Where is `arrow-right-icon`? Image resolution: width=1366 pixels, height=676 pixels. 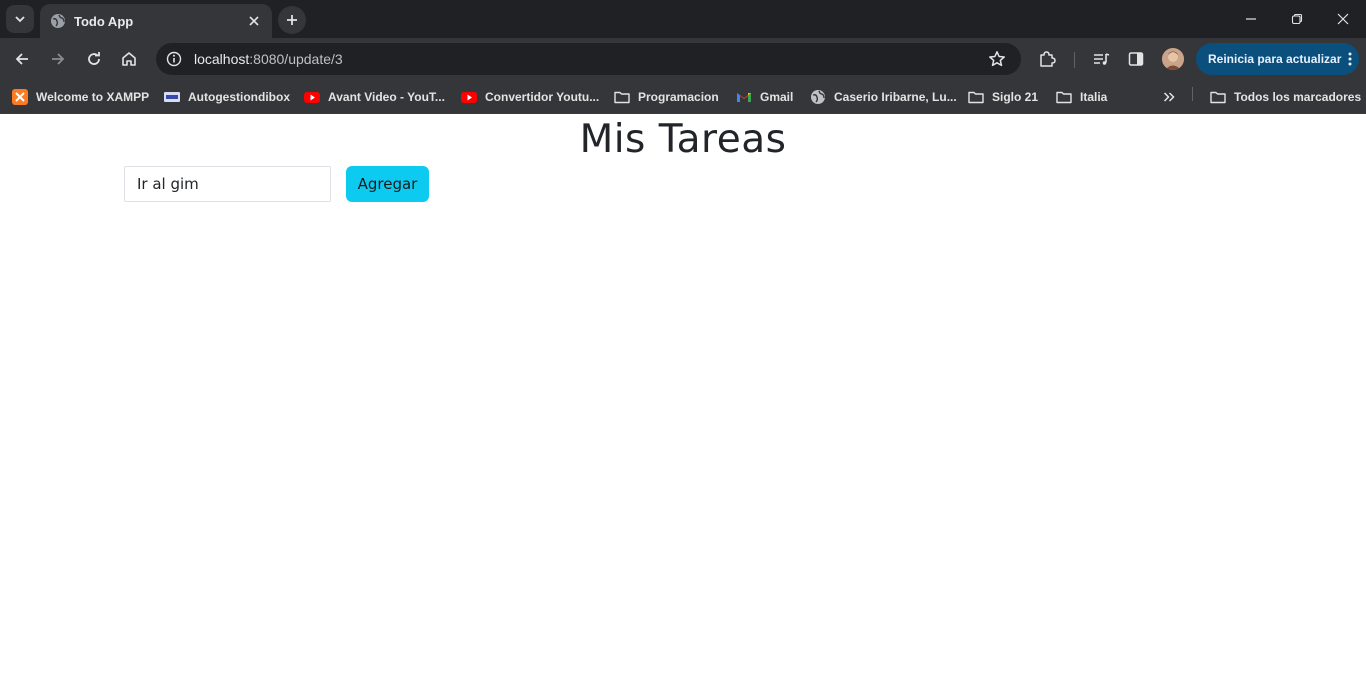 arrow-right-icon is located at coordinates (58, 59).